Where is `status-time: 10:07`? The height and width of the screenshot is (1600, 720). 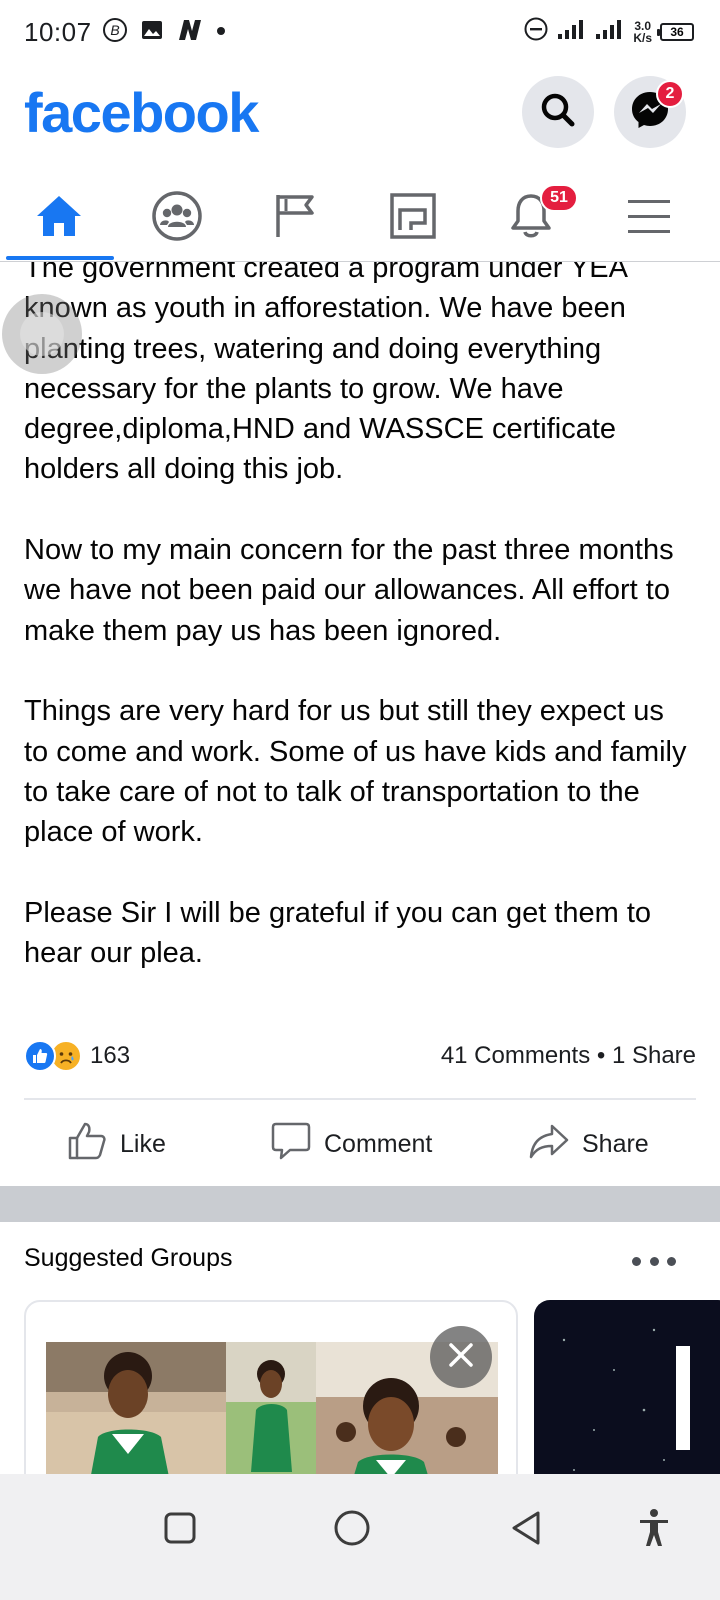 status-time: 10:07 is located at coordinates (58, 31).